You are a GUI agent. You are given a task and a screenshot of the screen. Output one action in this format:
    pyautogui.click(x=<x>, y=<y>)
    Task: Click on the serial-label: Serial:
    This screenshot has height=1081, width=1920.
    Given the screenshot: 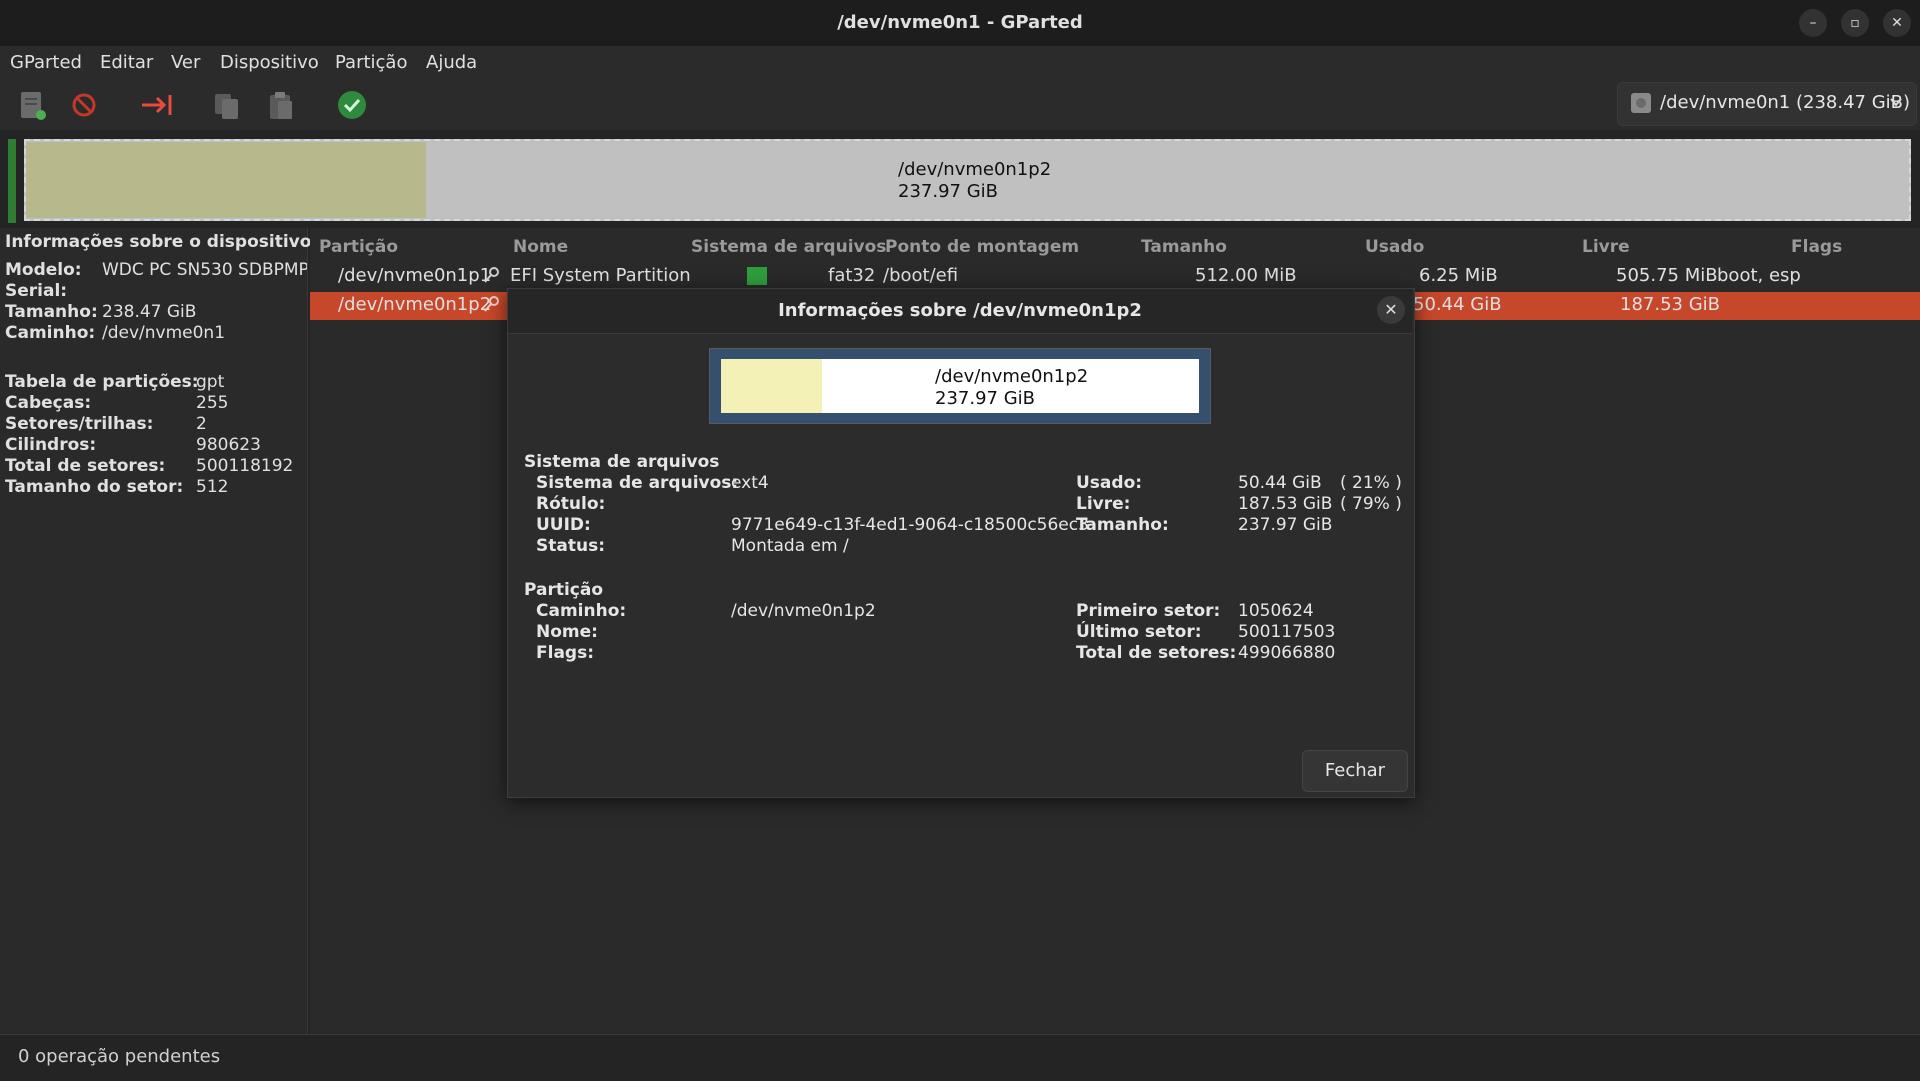 What is the action you would take?
    pyautogui.click(x=36, y=291)
    